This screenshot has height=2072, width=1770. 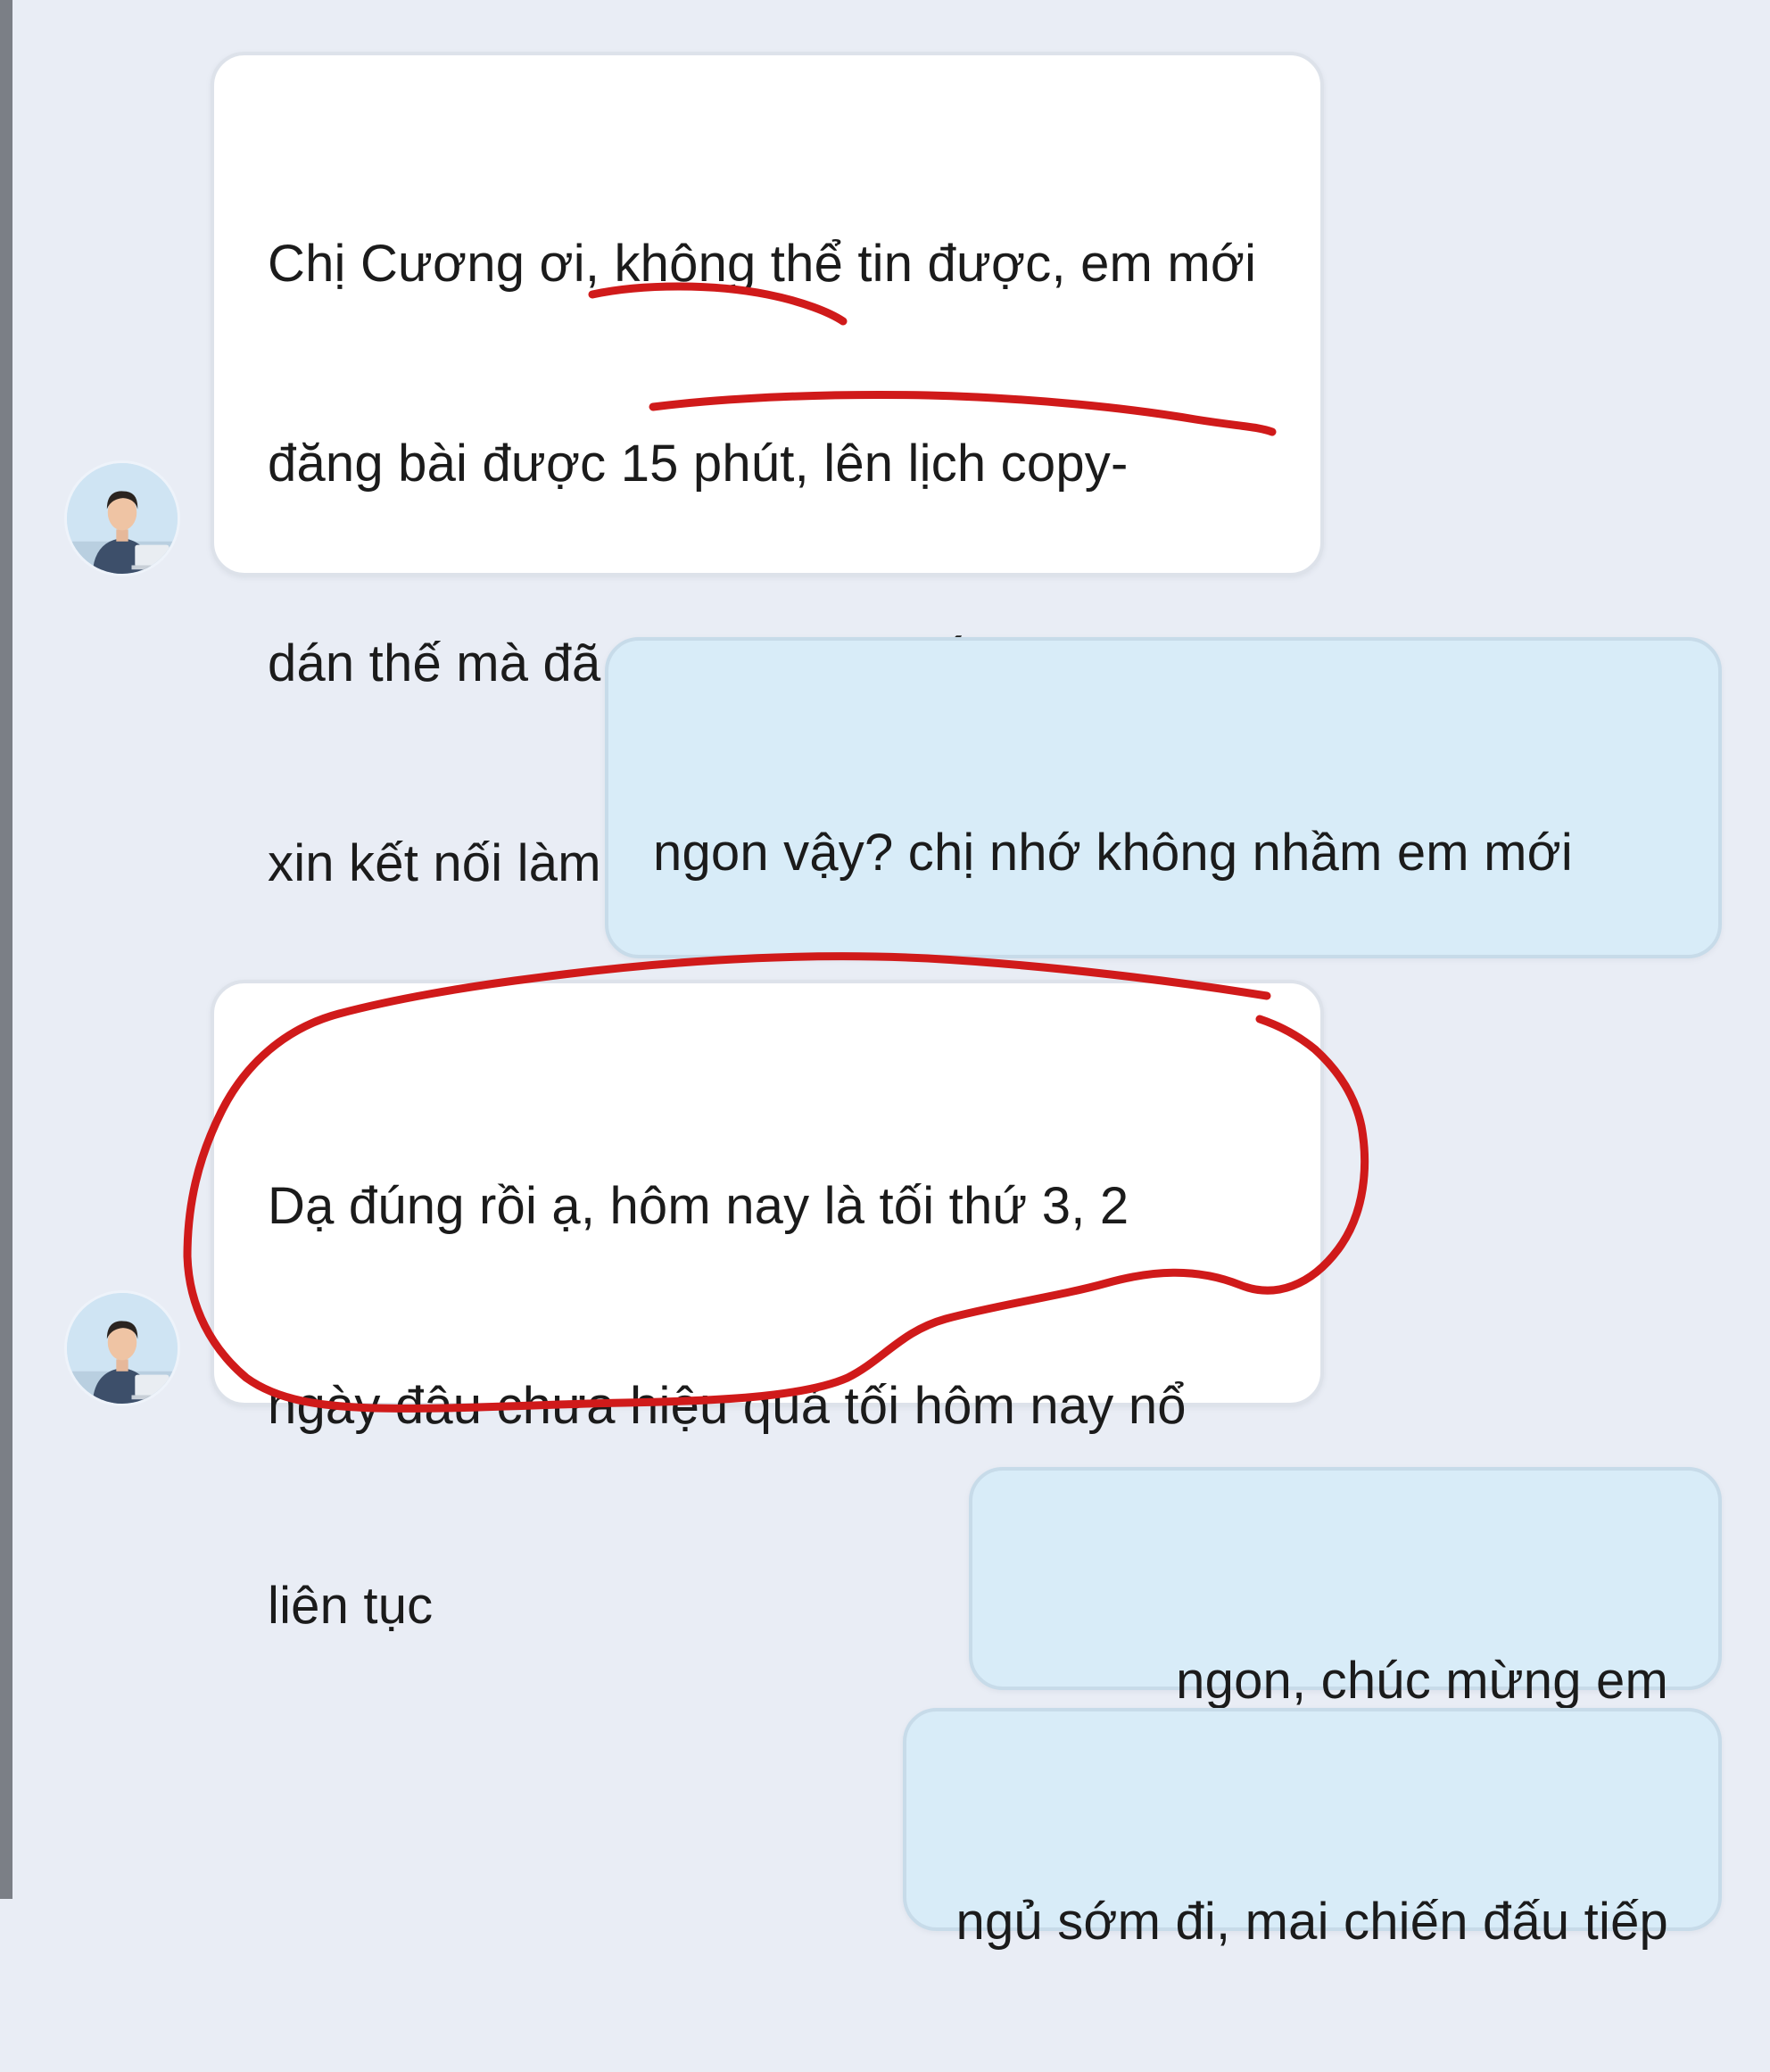 I want to click on message-bubble-outgoing: ngon, chúc mừng em, so click(x=1345, y=1588).